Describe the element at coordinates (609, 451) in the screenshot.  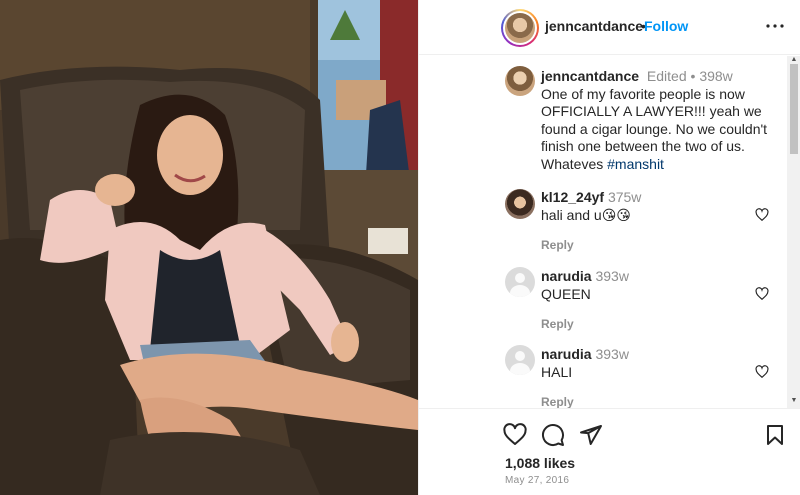
I see `post-actions: 1,088 likes May 27, 2016` at that location.